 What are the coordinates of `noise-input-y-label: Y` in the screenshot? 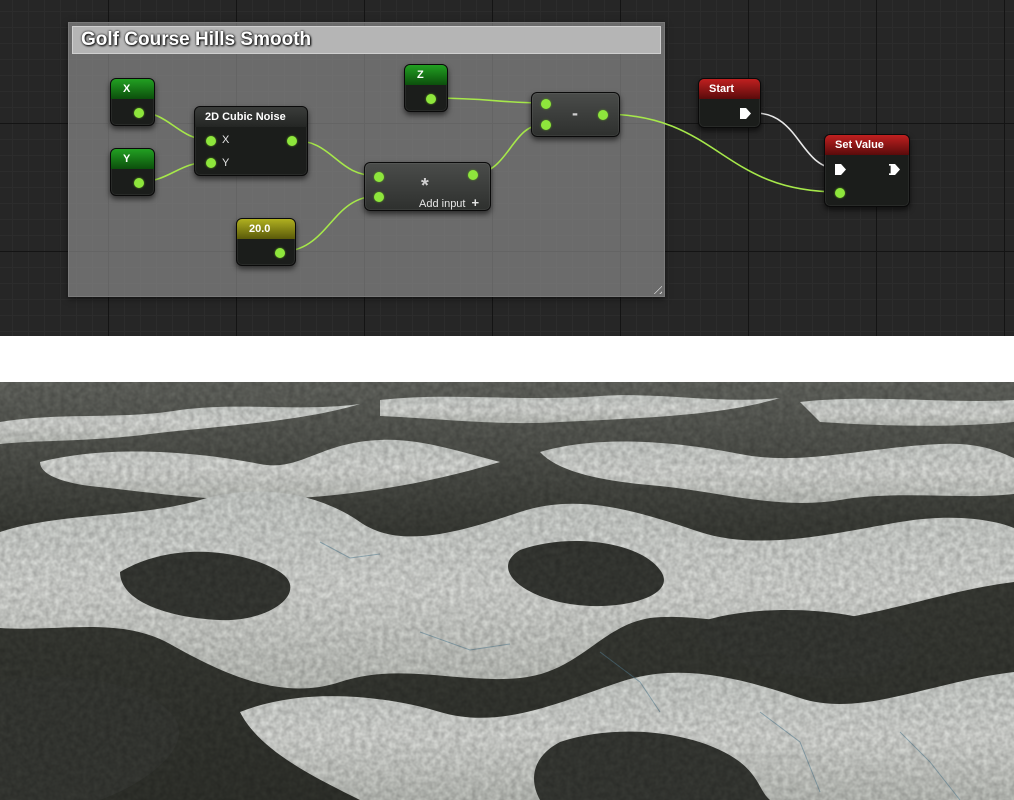 It's located at (226, 163).